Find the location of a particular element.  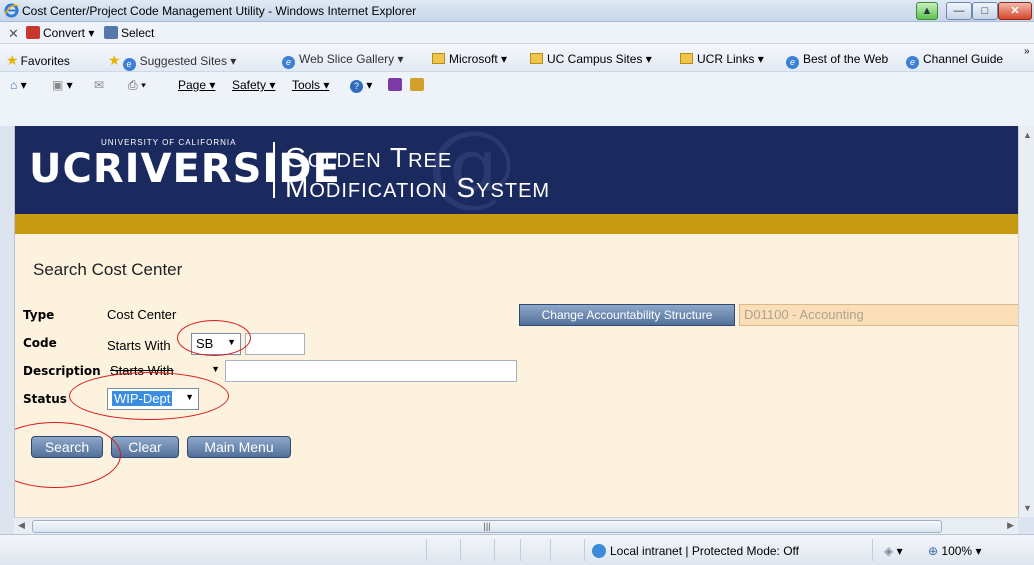

description-input is located at coordinates (371, 371).